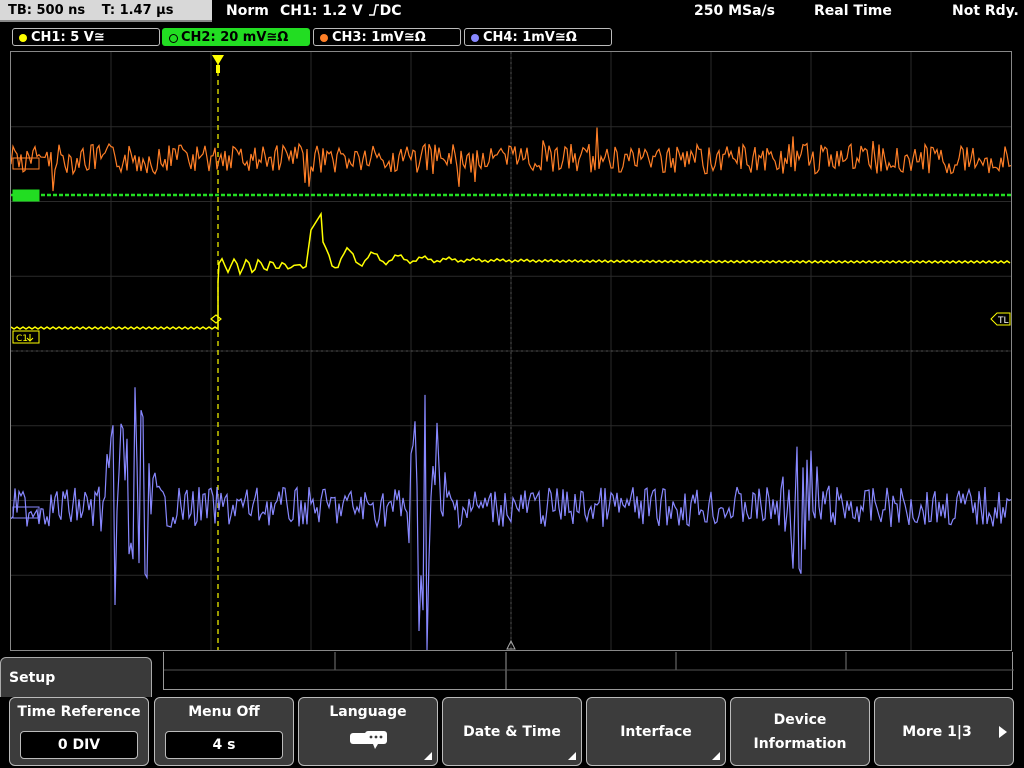 This screenshot has height=768, width=1024. What do you see at coordinates (47, 10) in the screenshot?
I see `timebase-value: TB: 500 ns` at bounding box center [47, 10].